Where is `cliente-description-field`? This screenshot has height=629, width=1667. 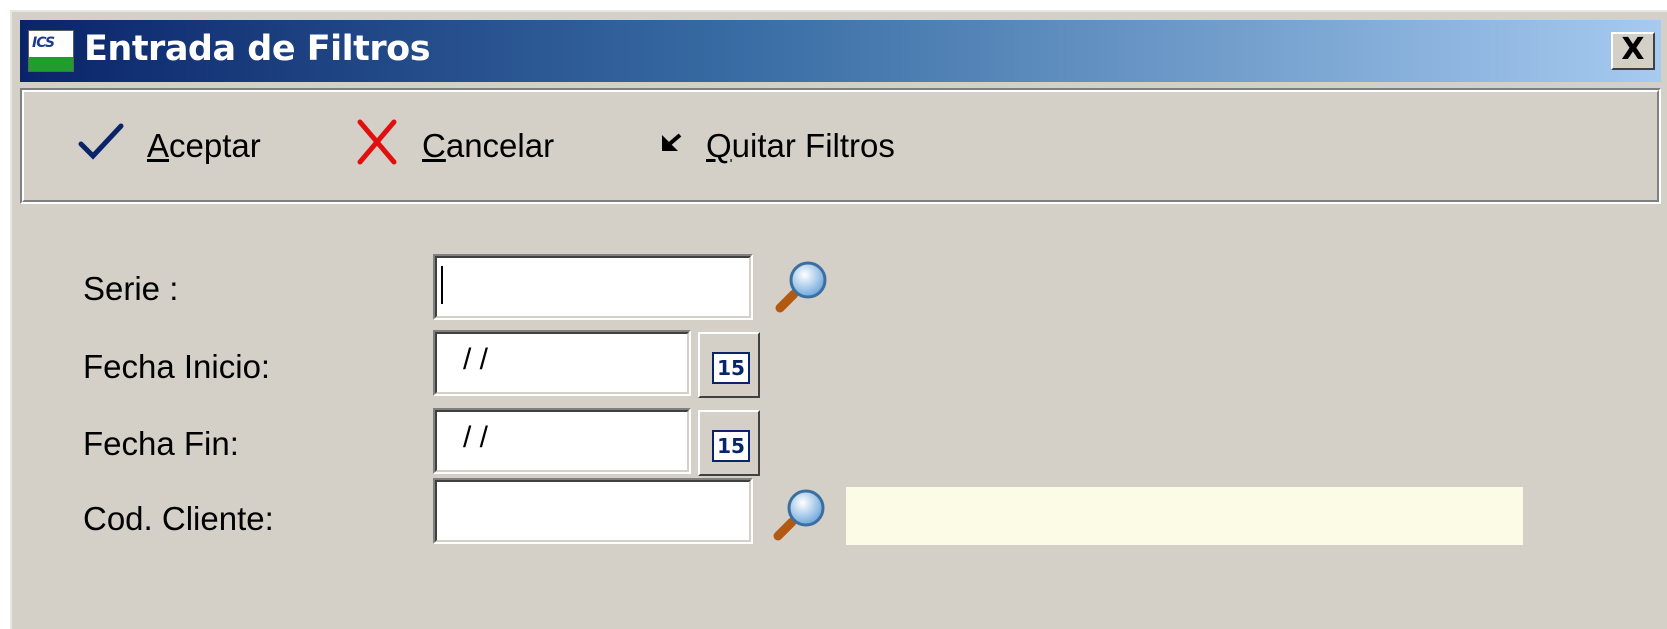 cliente-description-field is located at coordinates (1184, 516).